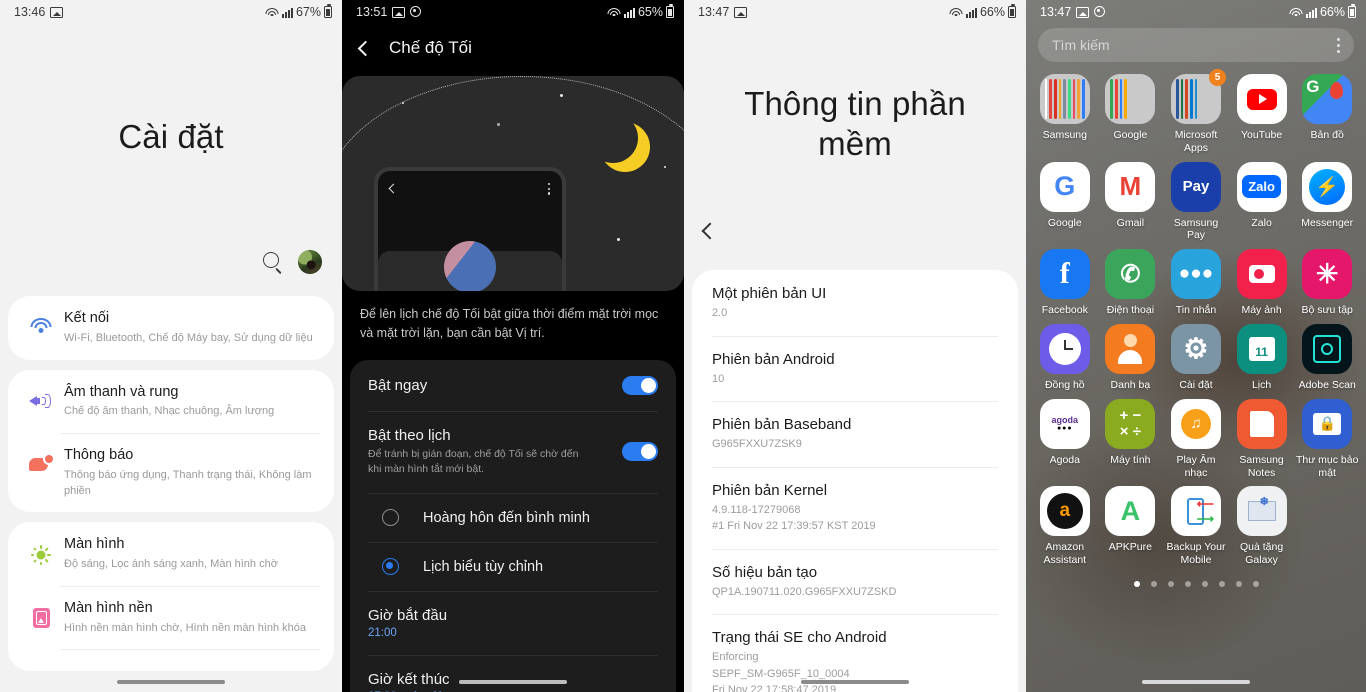 This screenshot has height=692, width=1366. I want to click on app-label: Máy ảnh, so click(1261, 310).